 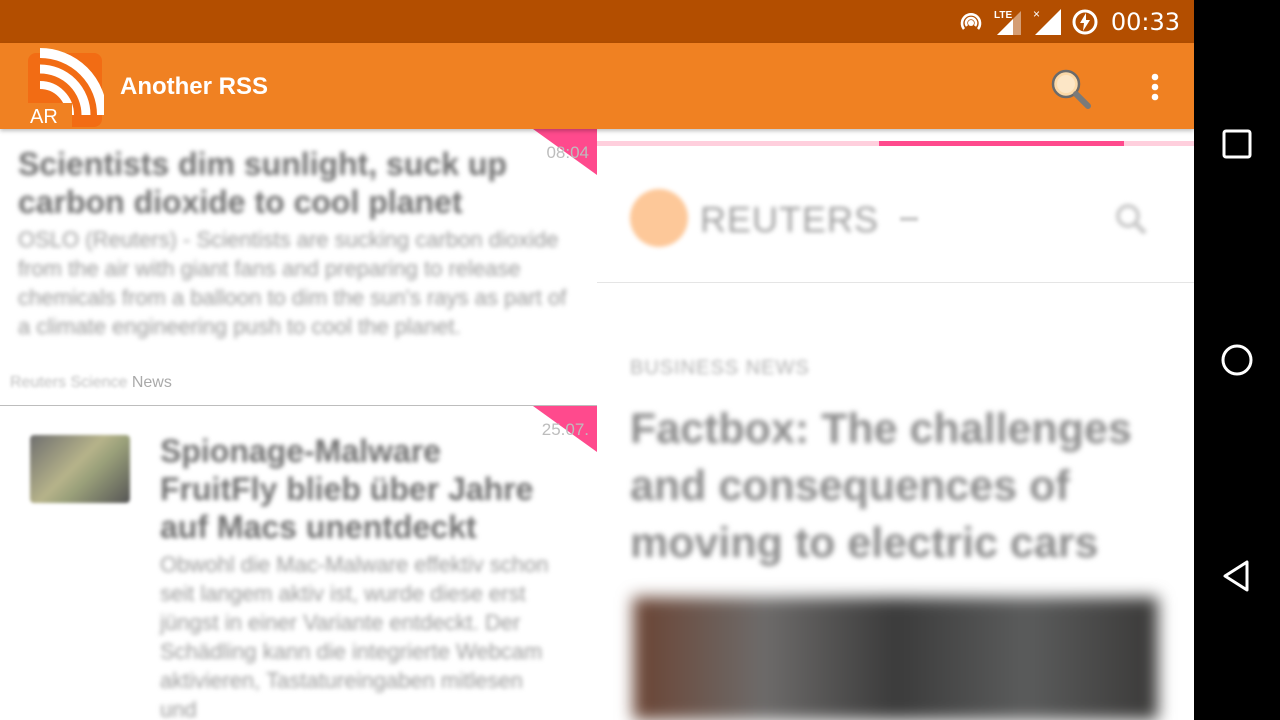 What do you see at coordinates (1237, 144) in the screenshot?
I see `recents-icon` at bounding box center [1237, 144].